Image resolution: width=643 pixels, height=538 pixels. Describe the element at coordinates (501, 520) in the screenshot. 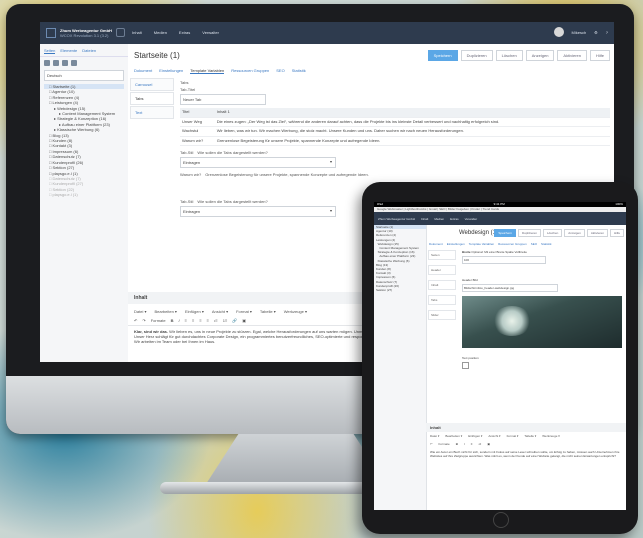

I see `home-button` at that location.